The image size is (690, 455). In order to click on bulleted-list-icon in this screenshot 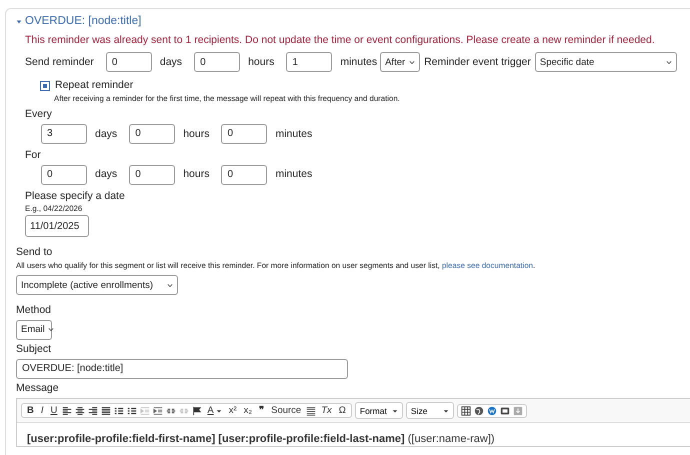, I will do `click(119, 411)`.